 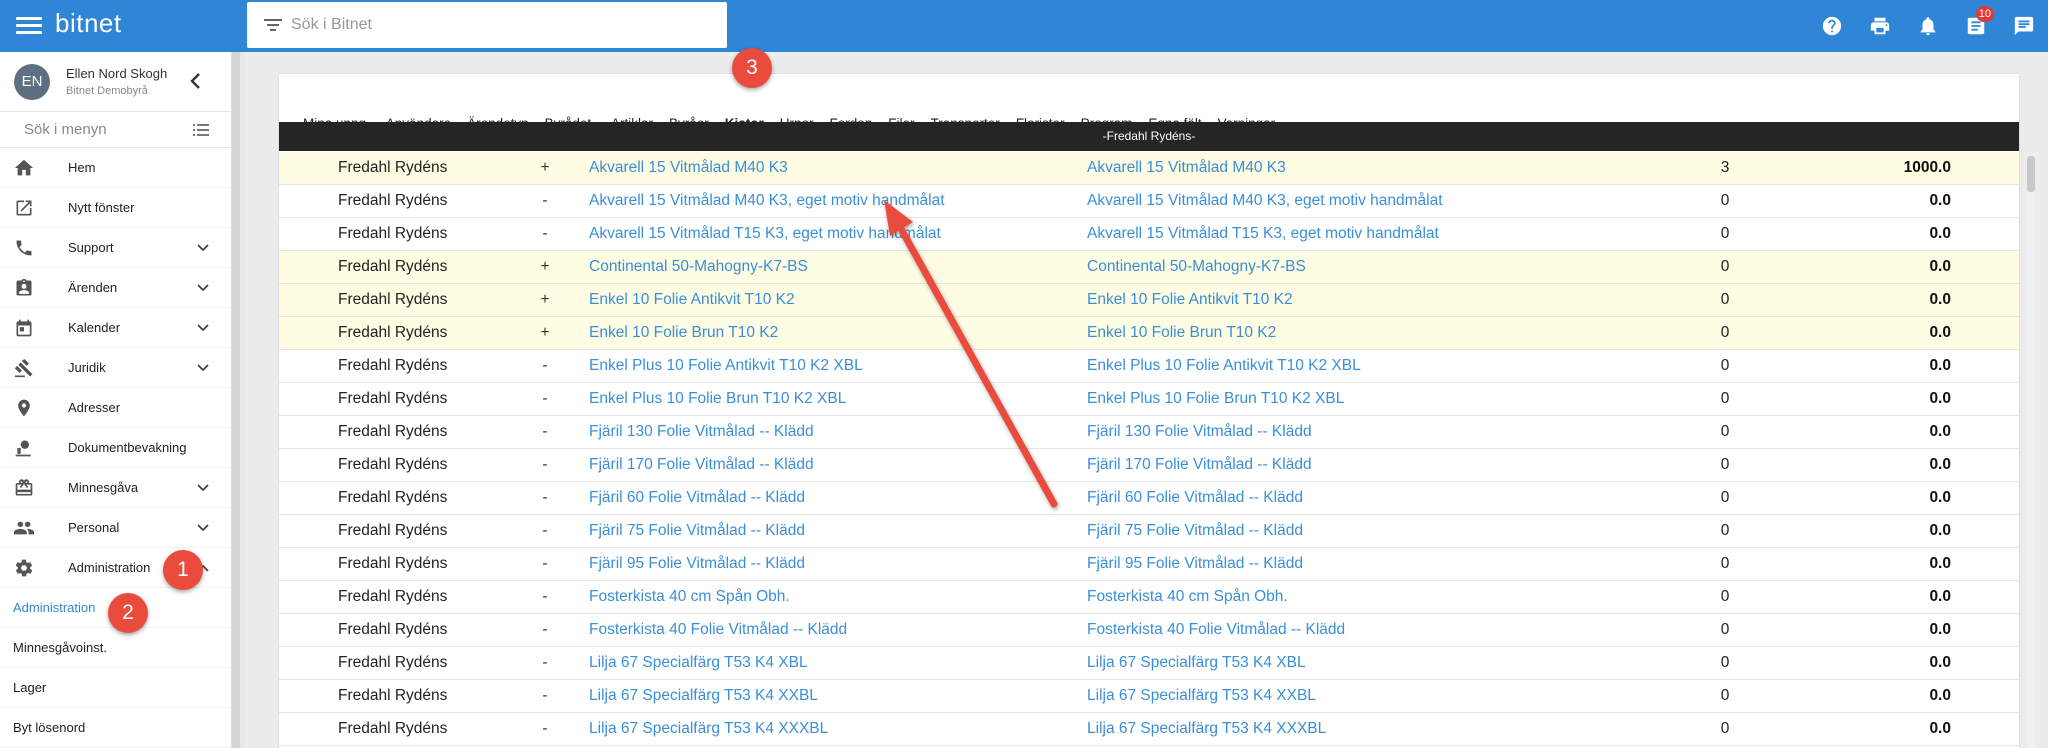 I want to click on row-product-link: Lilja 67 Specialfärg T53 K4 XBL, so click(x=698, y=663).